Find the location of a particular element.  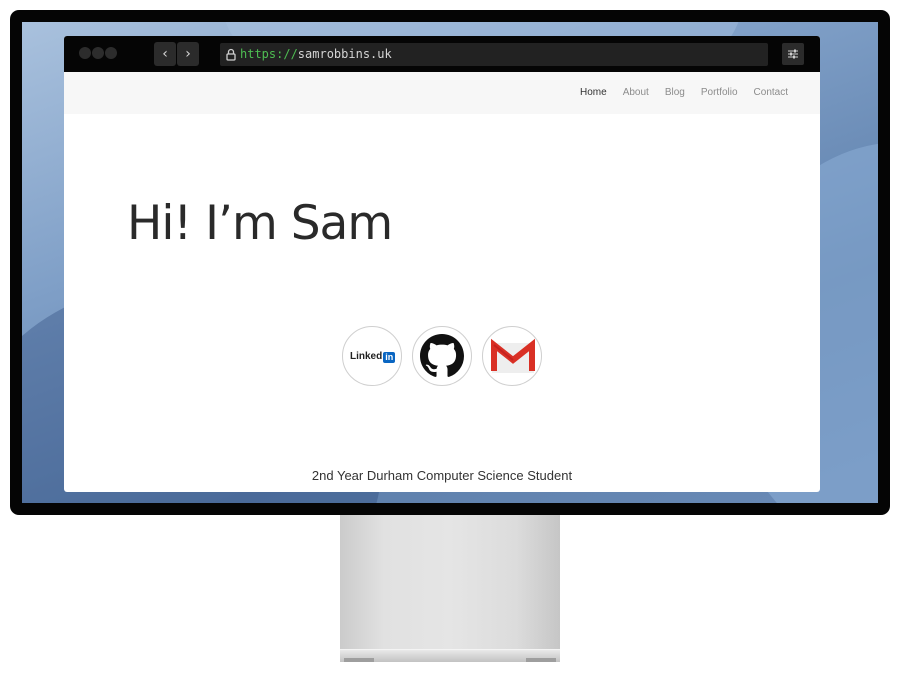

site-navbar: Home About Blog Portfolio Contact is located at coordinates (442, 93).